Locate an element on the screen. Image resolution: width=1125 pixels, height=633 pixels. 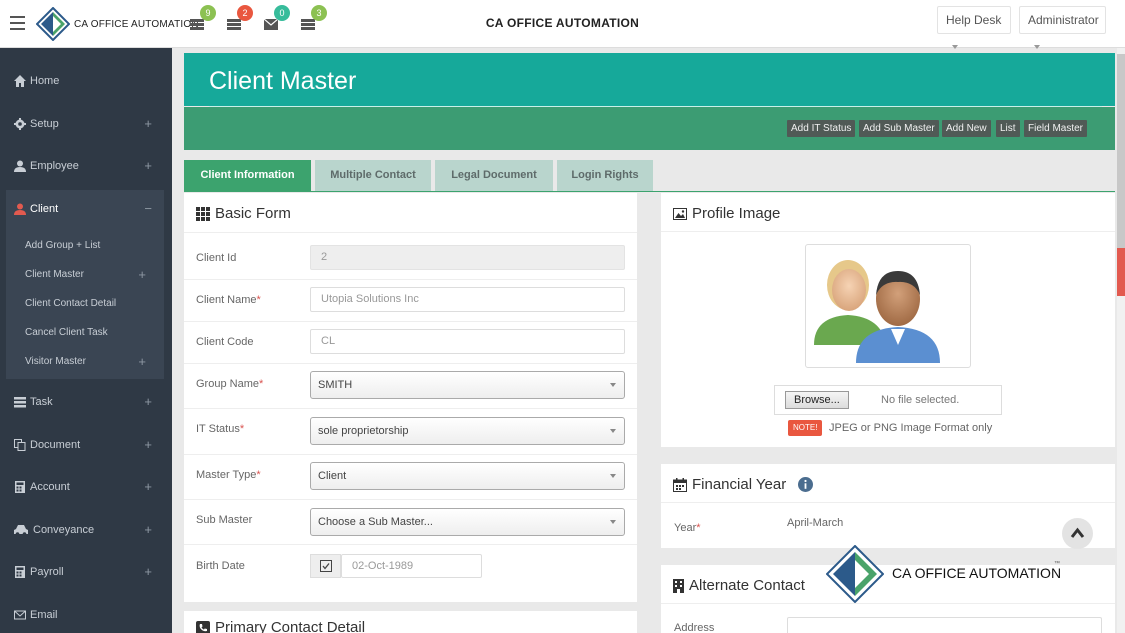
primary-contact-title: Primary Contact Detail is located at coordinates (280, 626).